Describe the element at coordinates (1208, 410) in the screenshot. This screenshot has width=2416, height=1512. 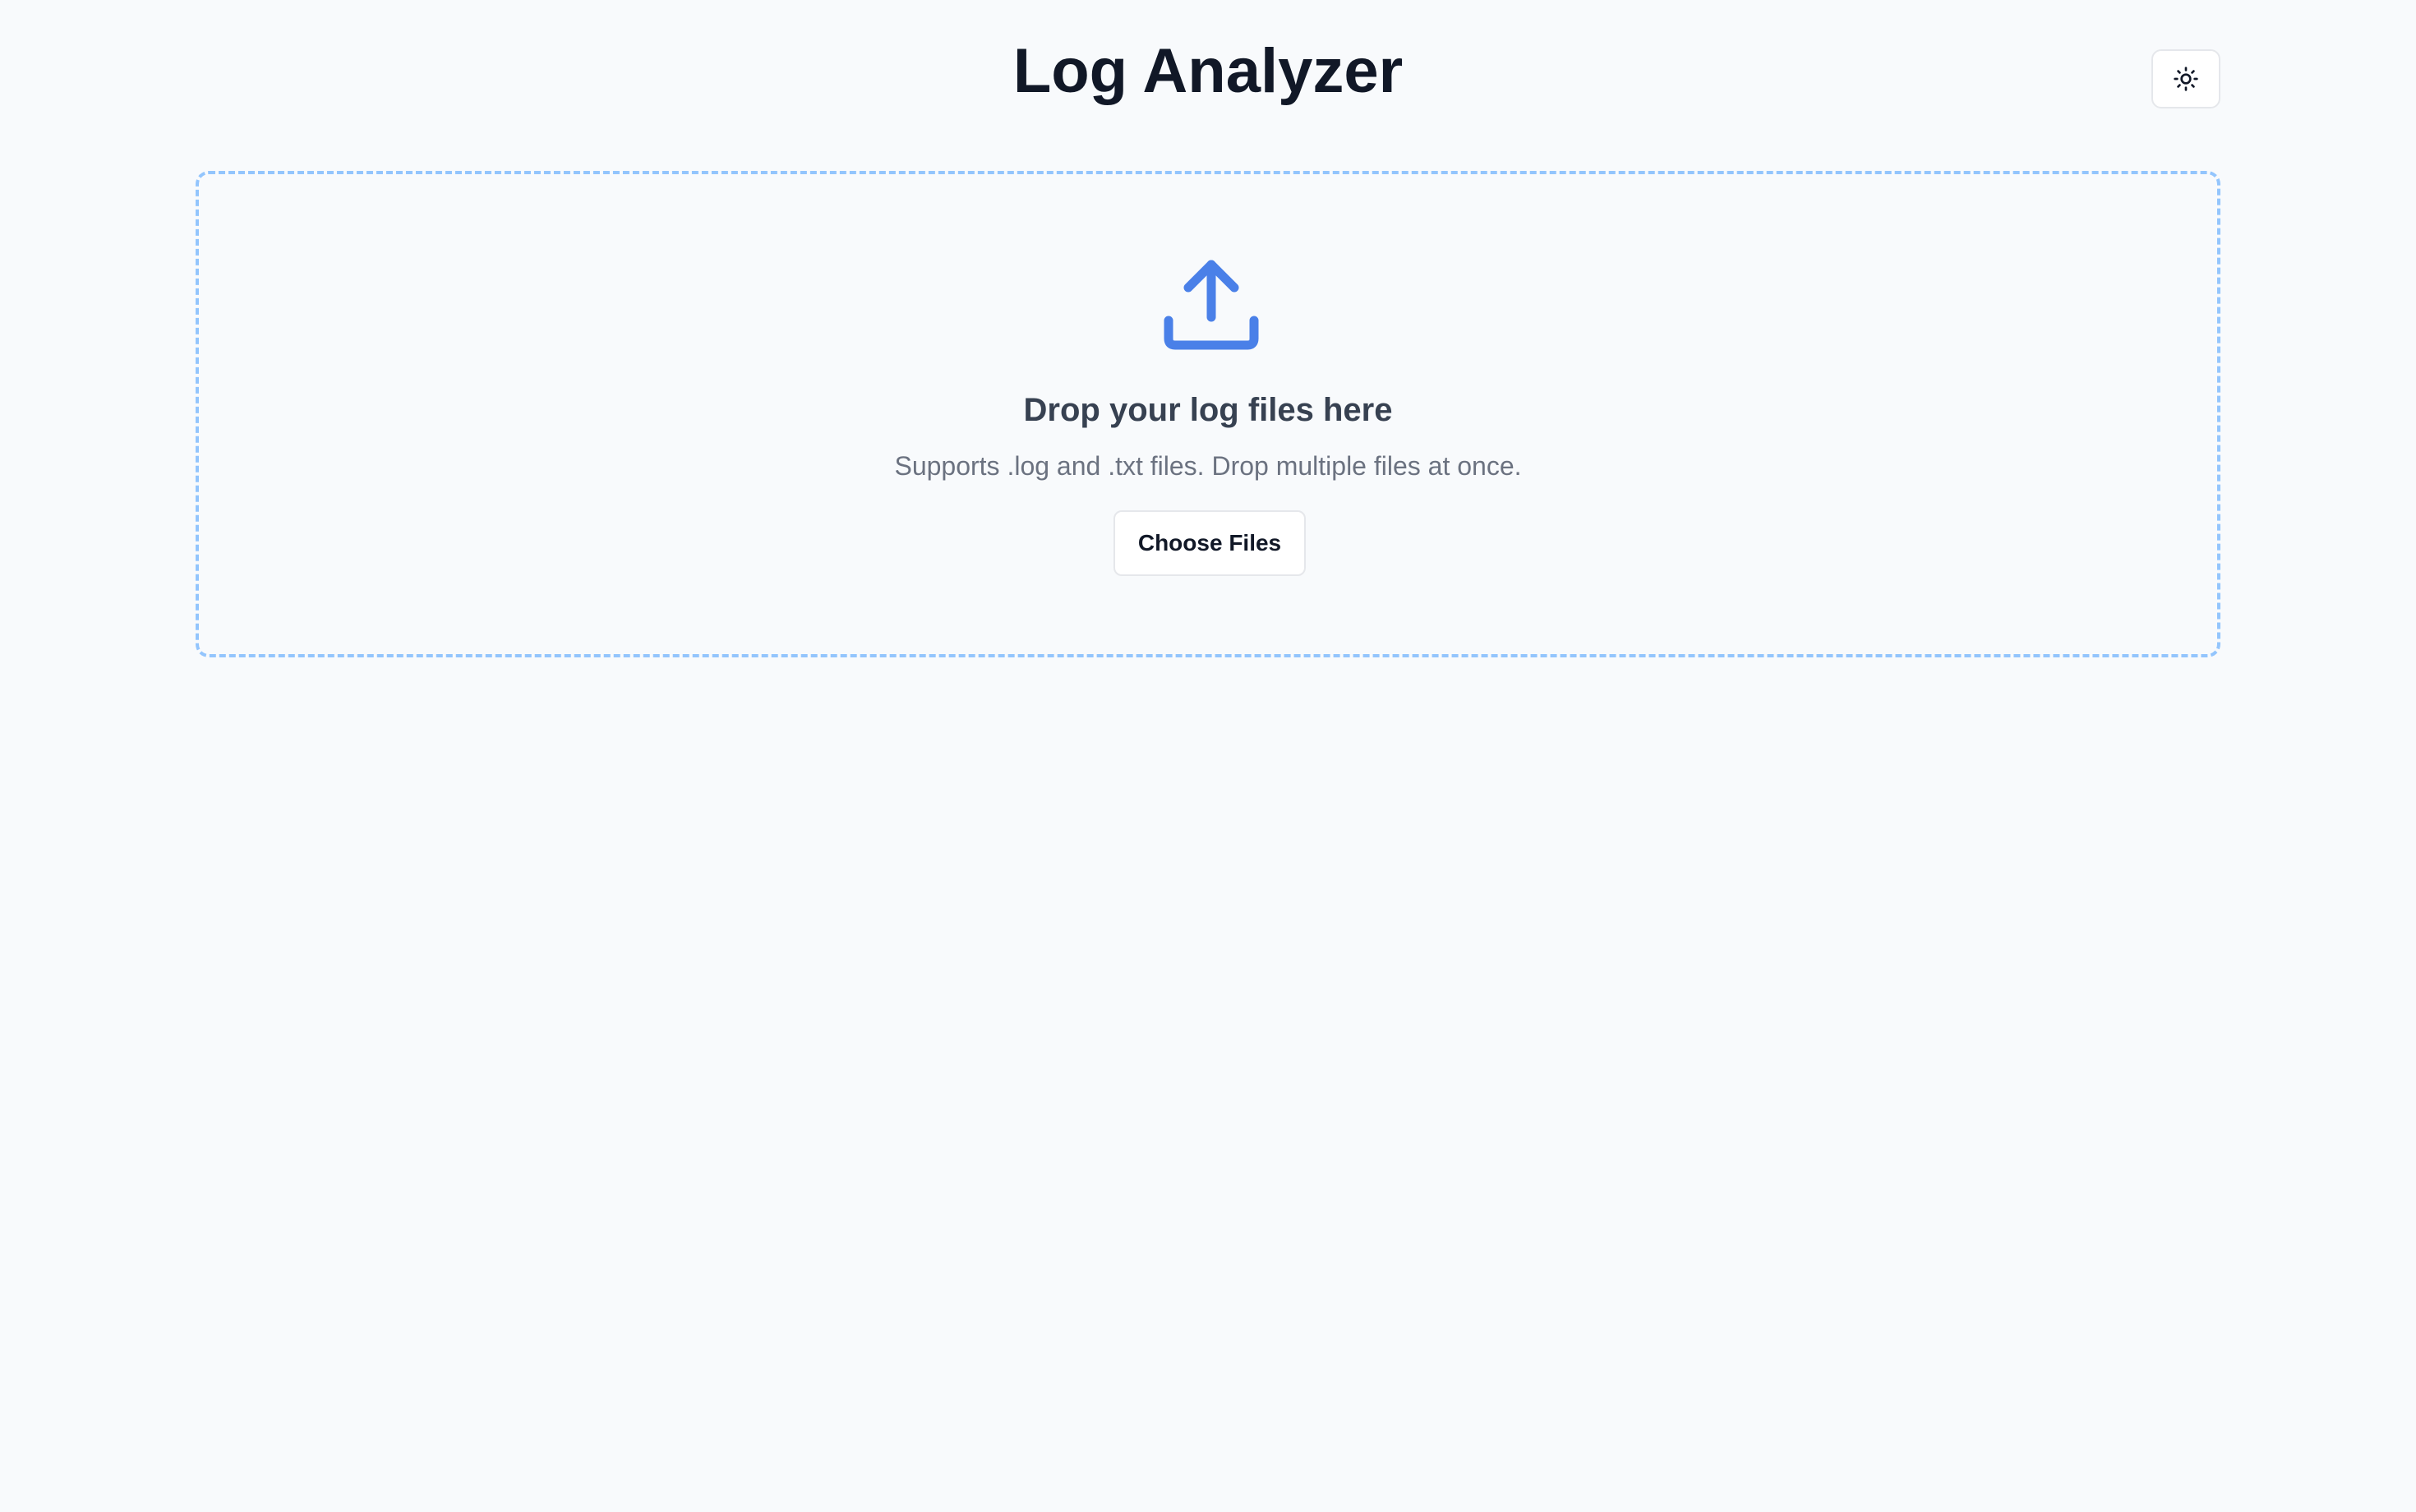
I see `dropzone-title: Drop your log files here` at that location.